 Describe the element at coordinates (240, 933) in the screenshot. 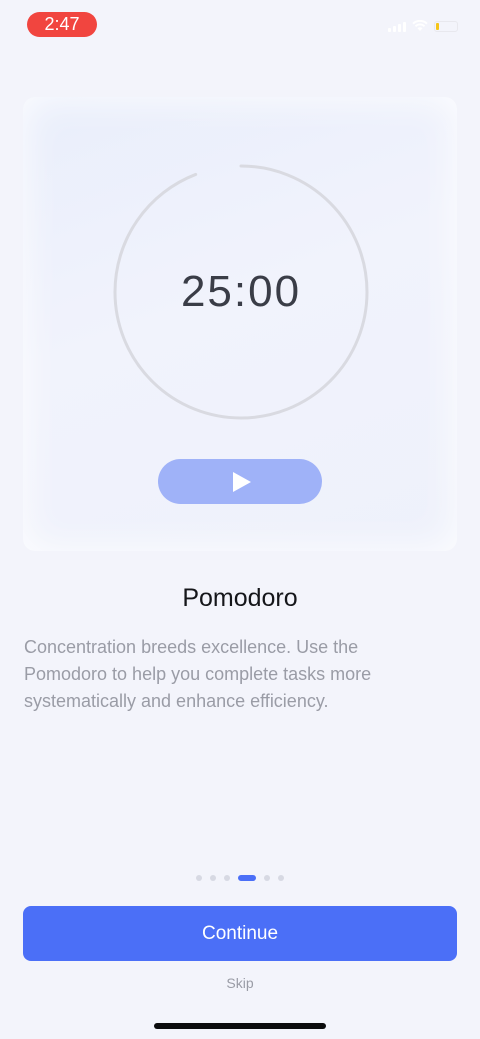

I see `continue-button: Continue` at that location.